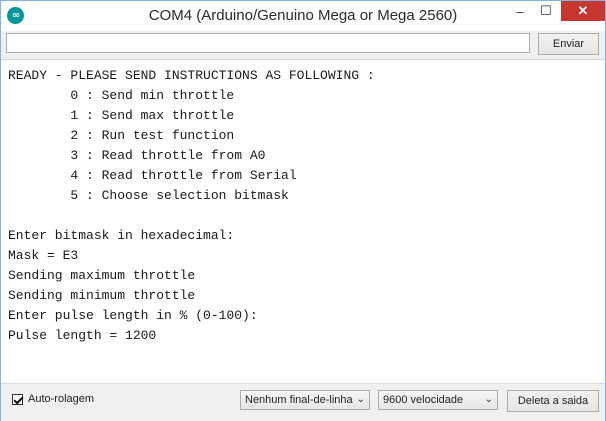  I want to click on autoscroll-checkbox, so click(17, 399).